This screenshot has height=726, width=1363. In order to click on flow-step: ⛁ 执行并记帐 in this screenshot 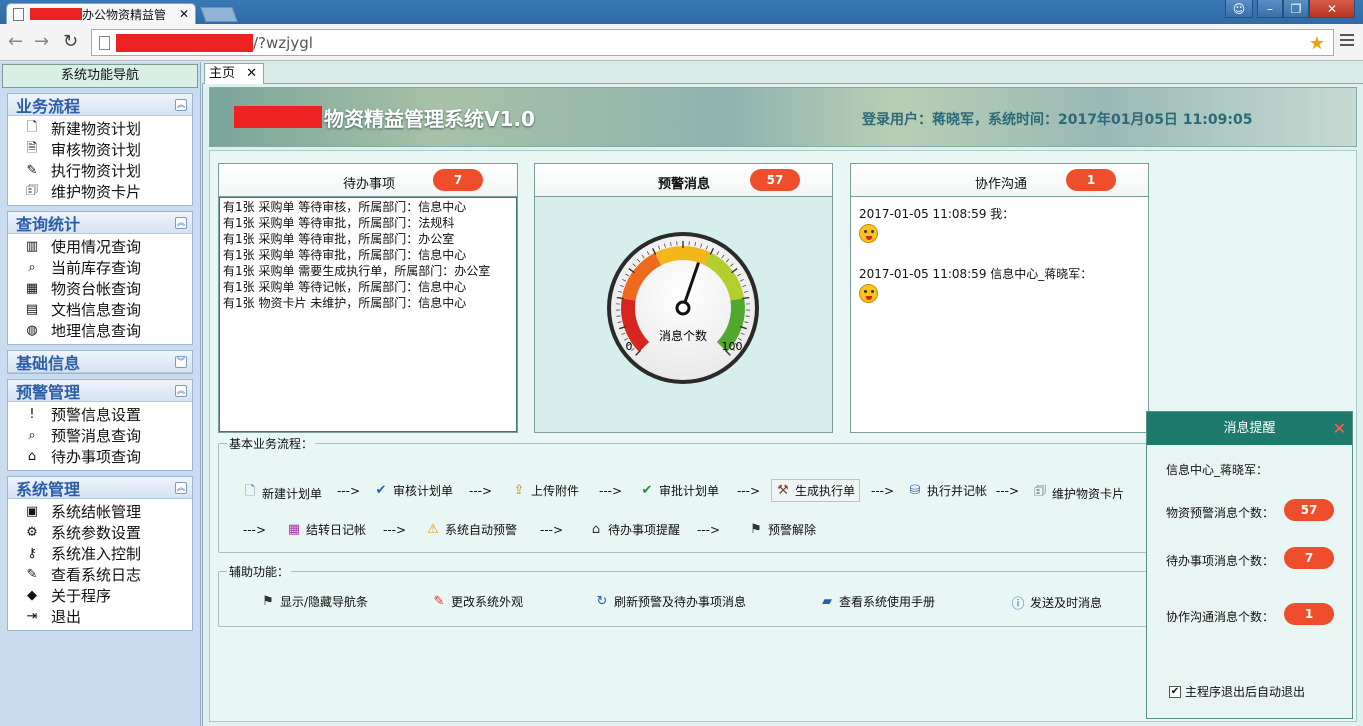, I will do `click(947, 490)`.